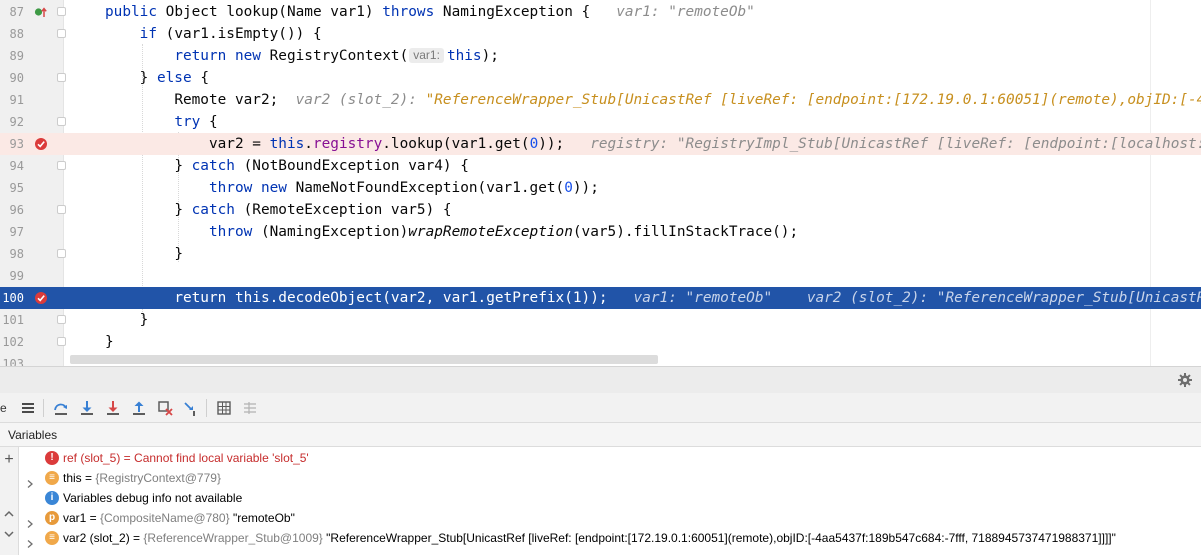  I want to click on line-number: 87, so click(12, 12).